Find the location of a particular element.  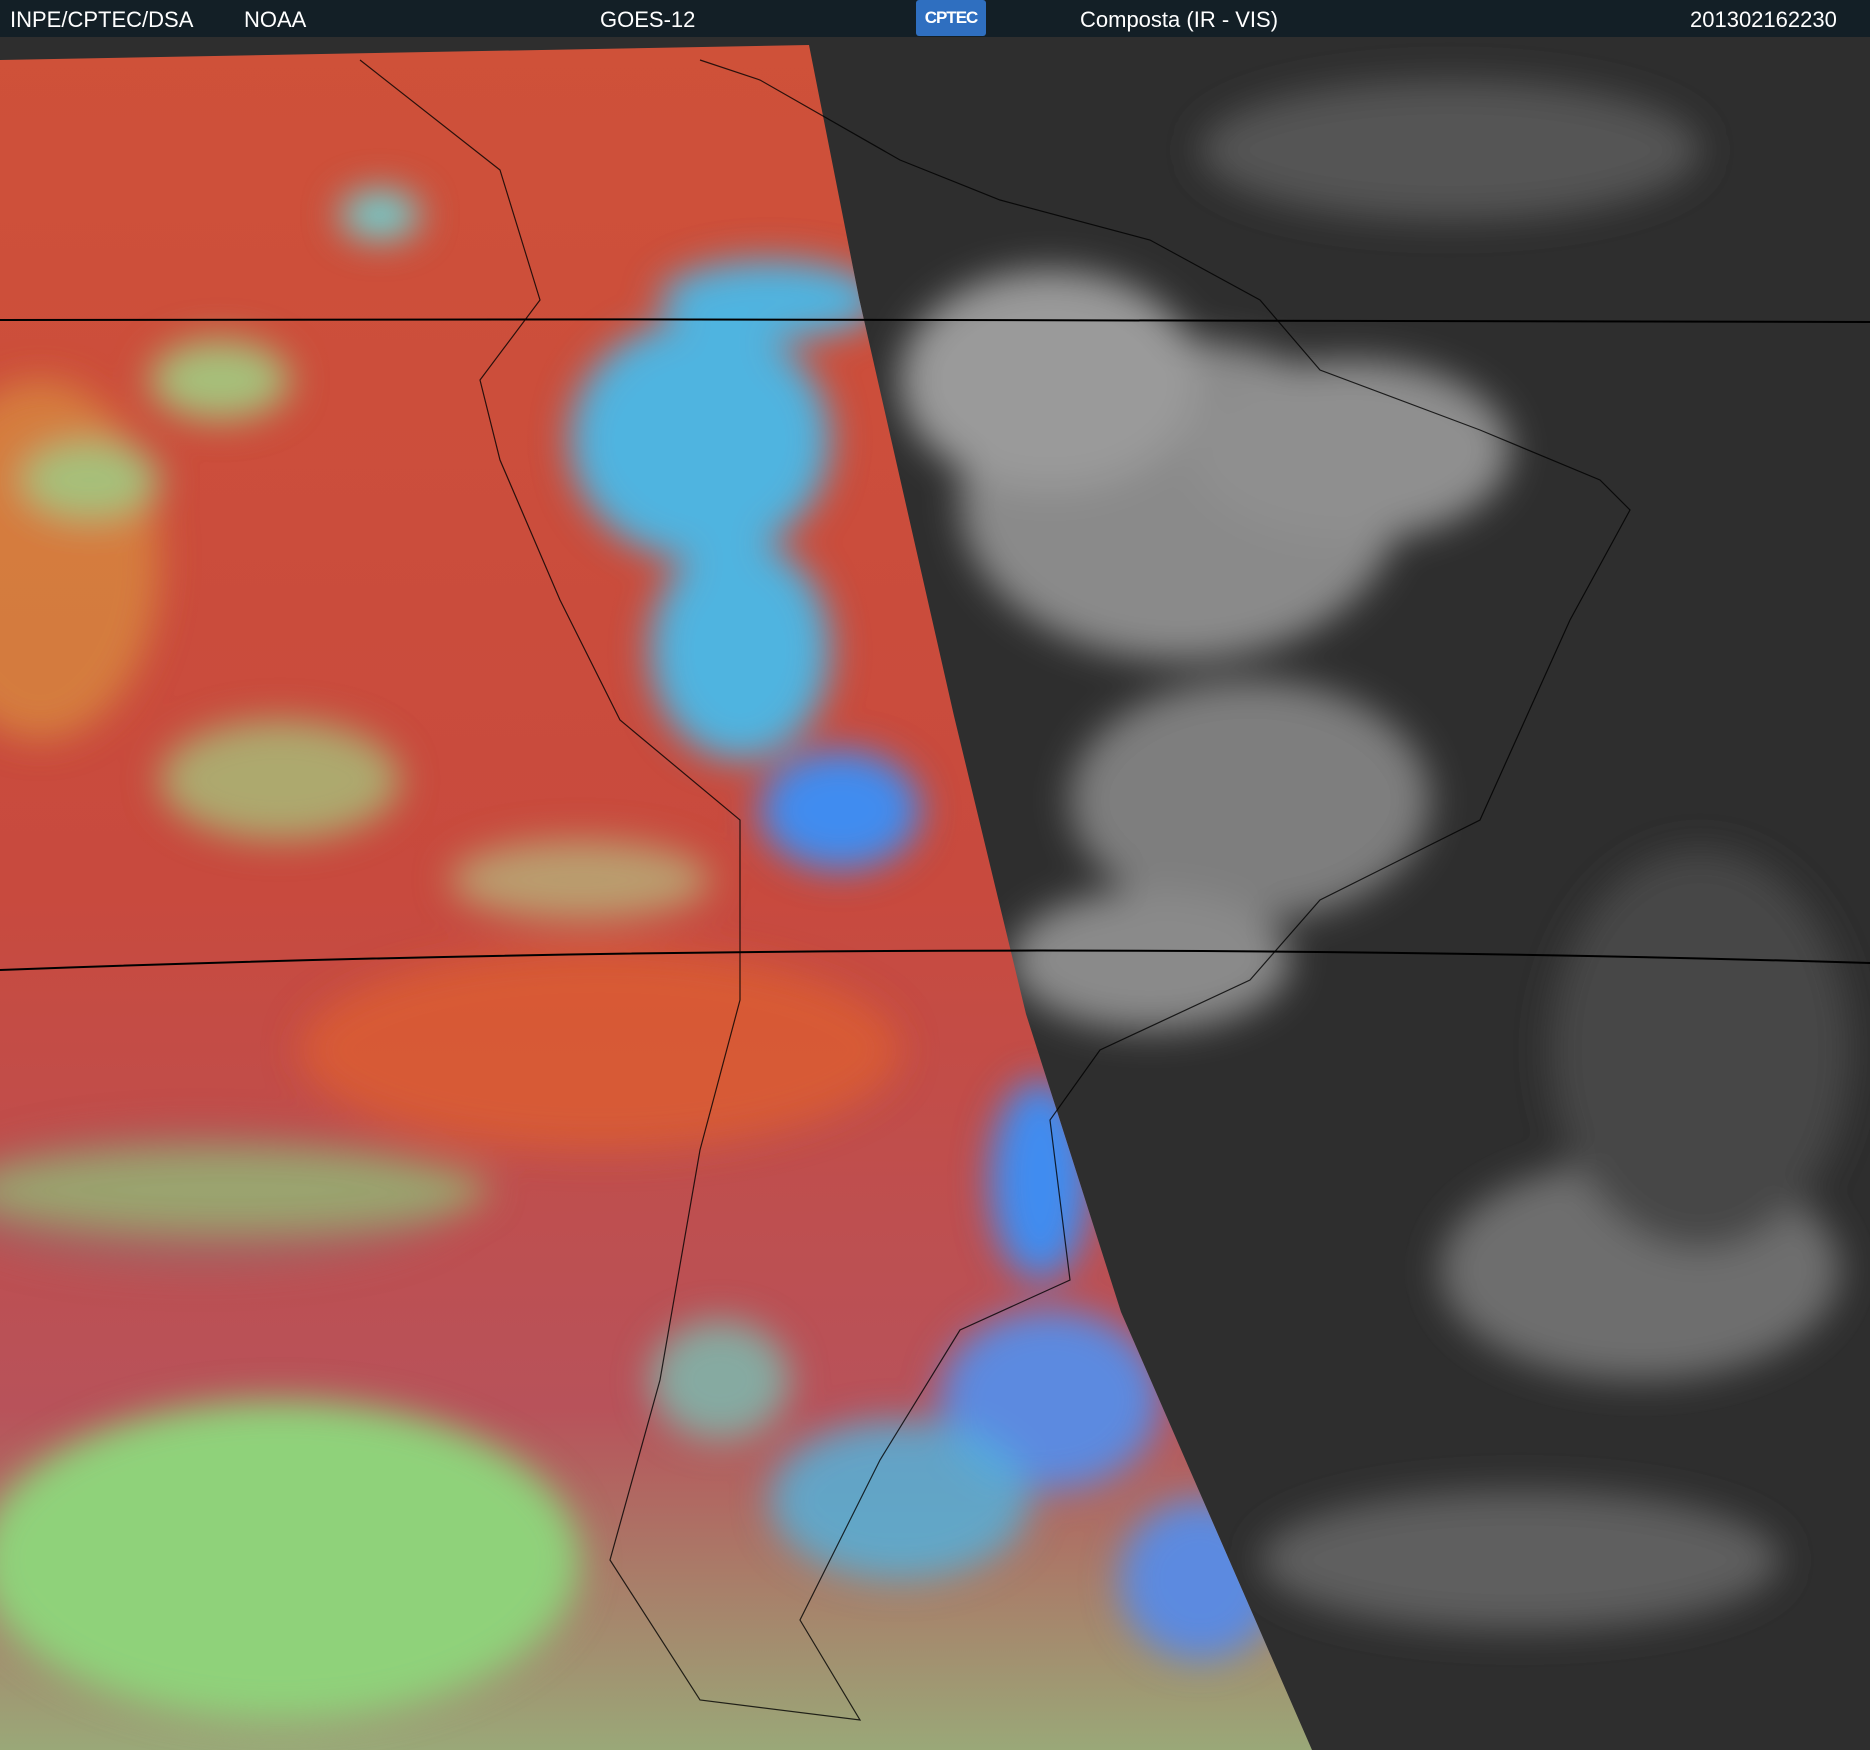

product-label: Composta (IR - VIS) is located at coordinates (1179, 19).